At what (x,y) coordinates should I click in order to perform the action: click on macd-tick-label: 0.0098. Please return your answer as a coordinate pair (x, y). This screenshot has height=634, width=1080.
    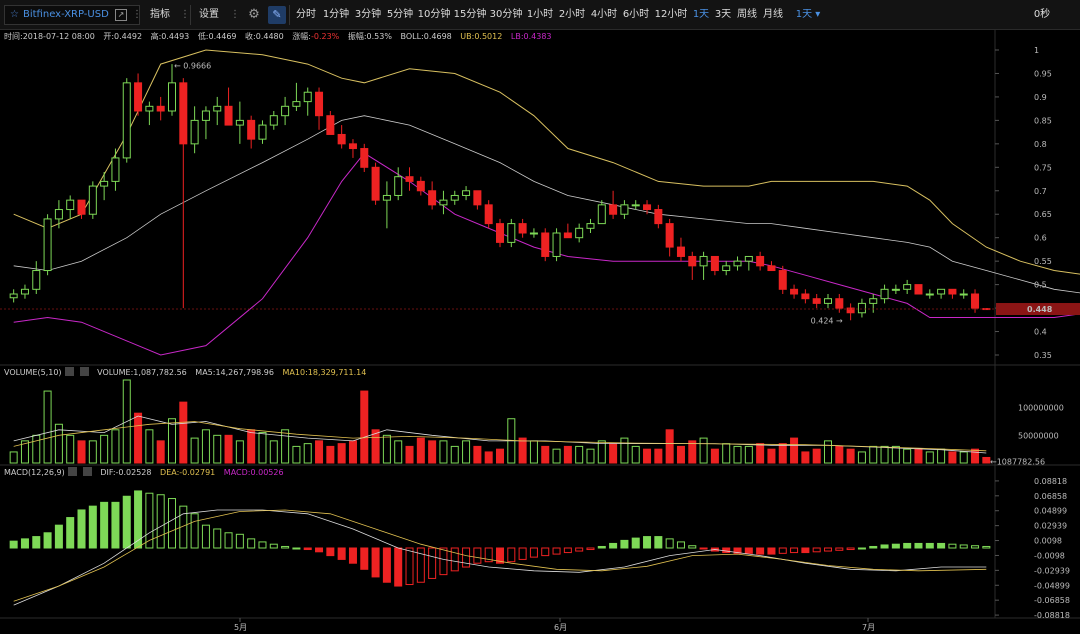
    Looking at the image, I should click on (1048, 541).